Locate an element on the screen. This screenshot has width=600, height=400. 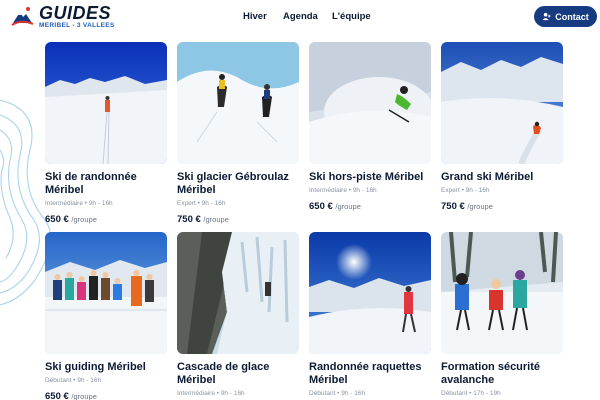
main-nav: Hiver Agenda L'équipe is located at coordinates (300, 18).